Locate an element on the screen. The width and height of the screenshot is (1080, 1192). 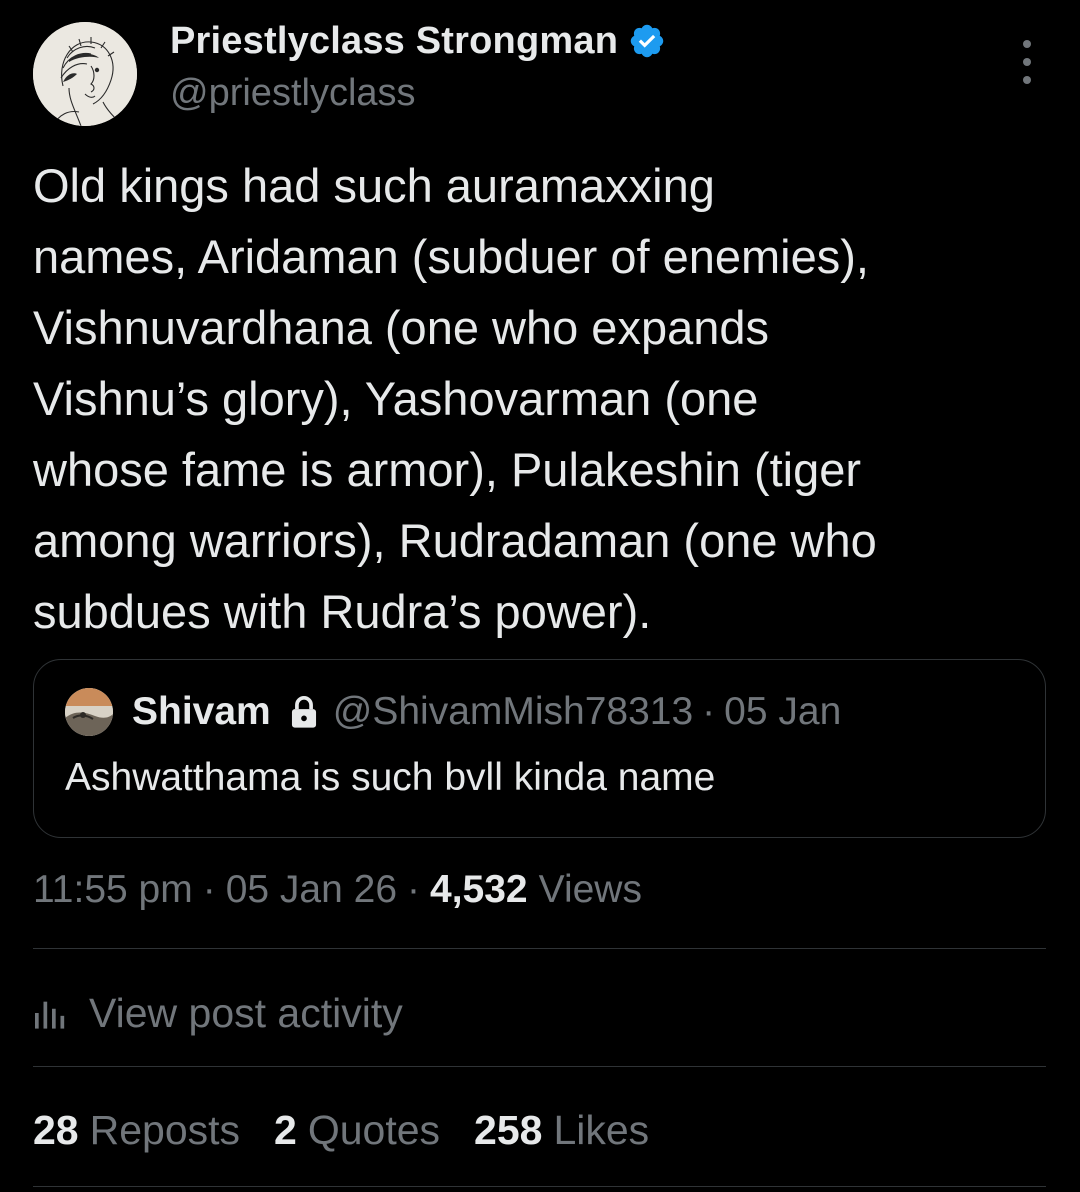
view-post-activity-label: View post activity is located at coordinates (246, 1012).